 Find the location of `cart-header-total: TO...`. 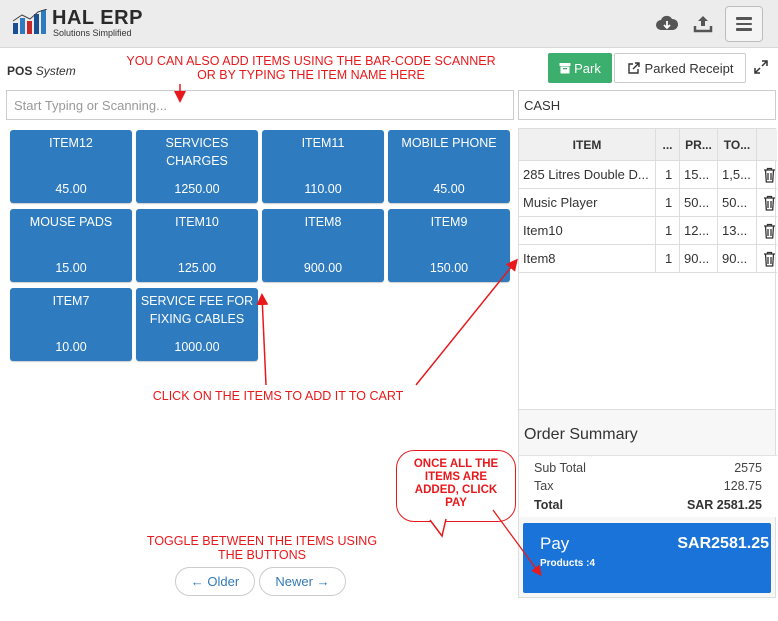

cart-header-total: TO... is located at coordinates (737, 145).